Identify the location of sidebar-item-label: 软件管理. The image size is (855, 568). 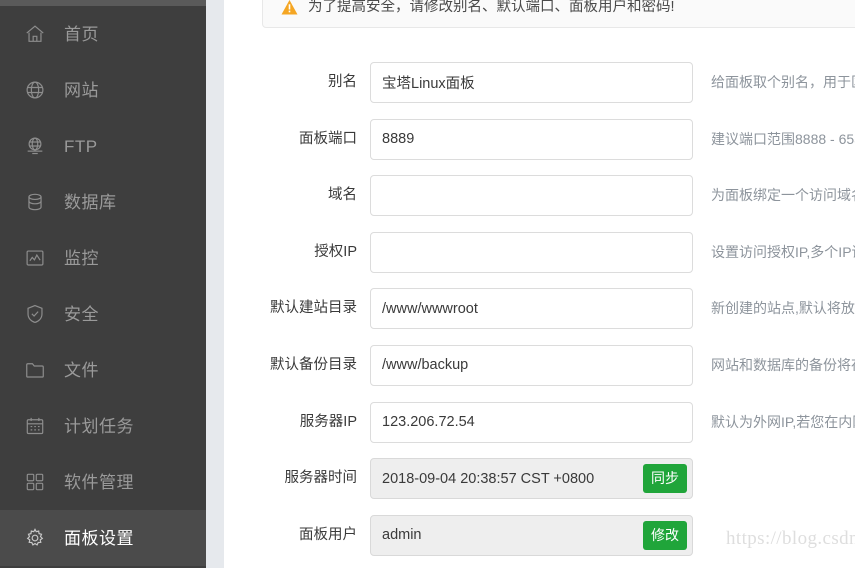
(99, 482).